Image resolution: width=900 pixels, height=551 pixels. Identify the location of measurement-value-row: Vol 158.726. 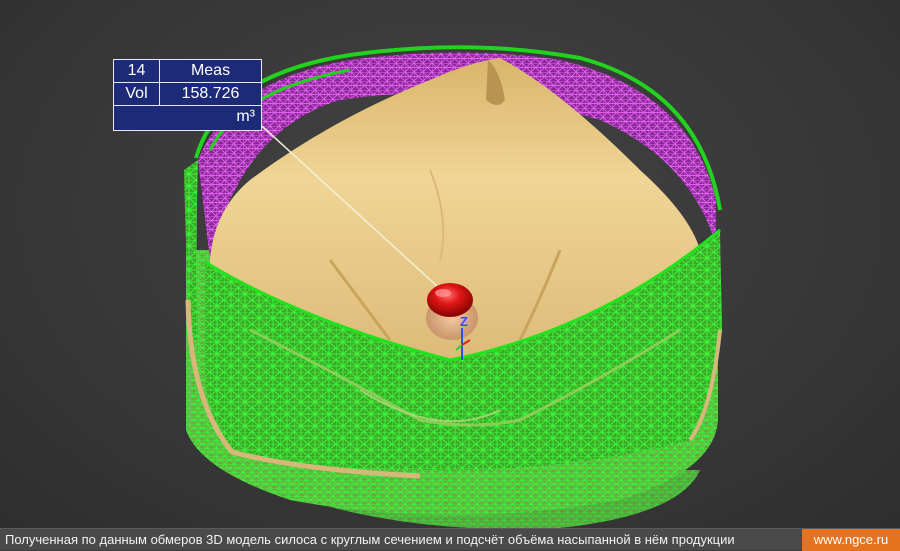
(187, 94).